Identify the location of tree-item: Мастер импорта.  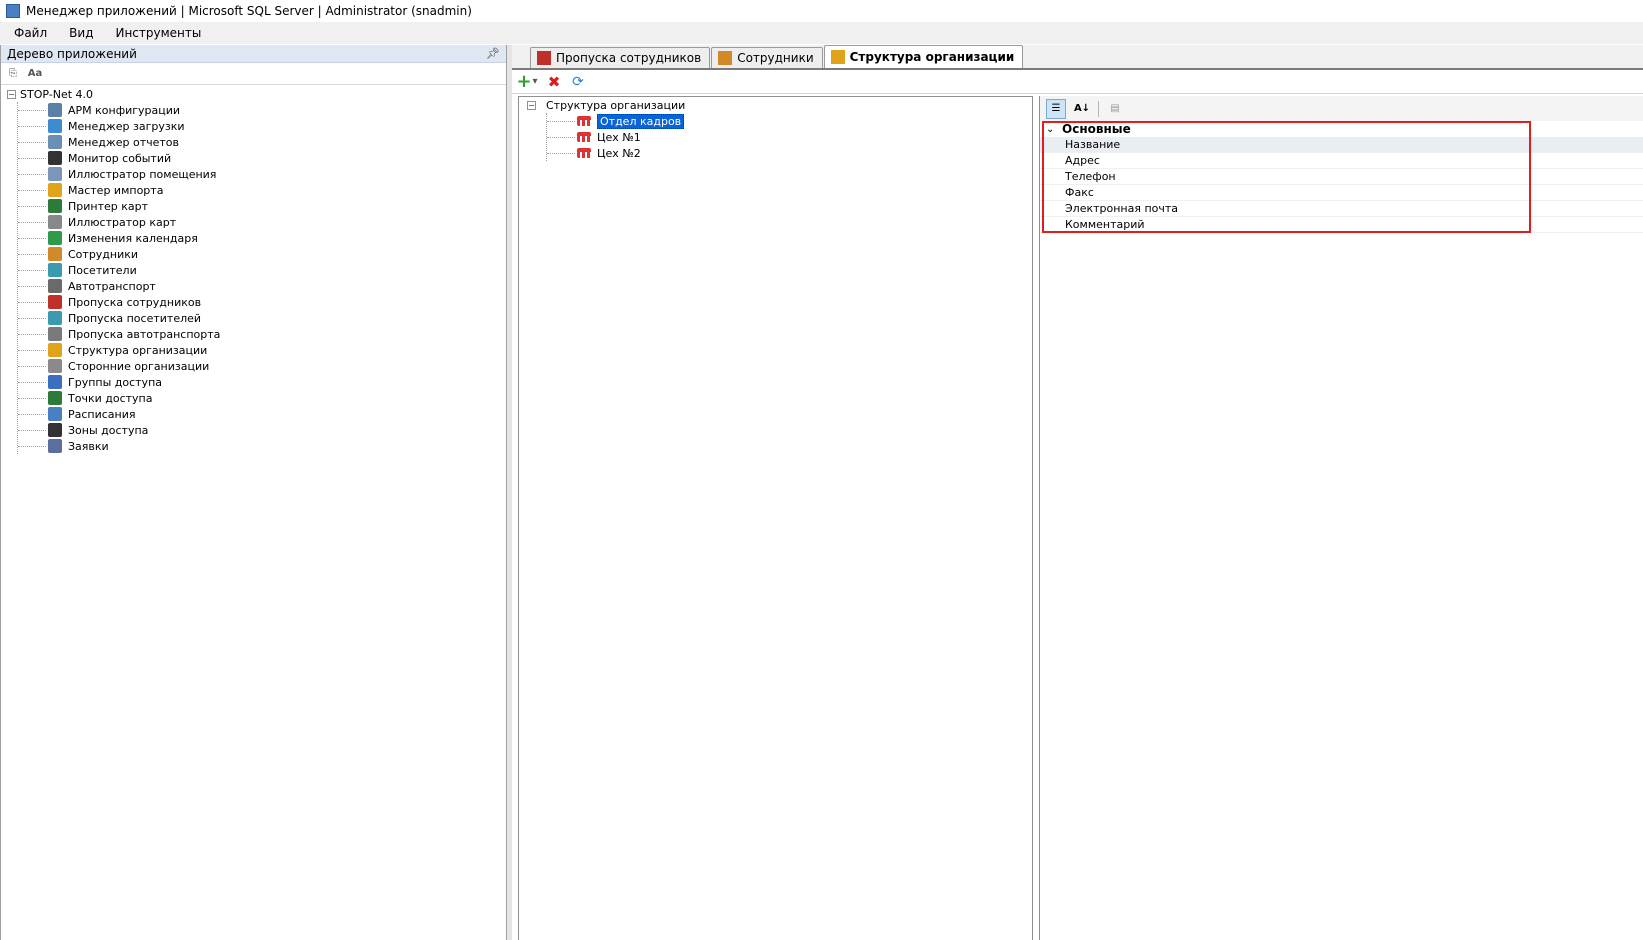
(262, 190).